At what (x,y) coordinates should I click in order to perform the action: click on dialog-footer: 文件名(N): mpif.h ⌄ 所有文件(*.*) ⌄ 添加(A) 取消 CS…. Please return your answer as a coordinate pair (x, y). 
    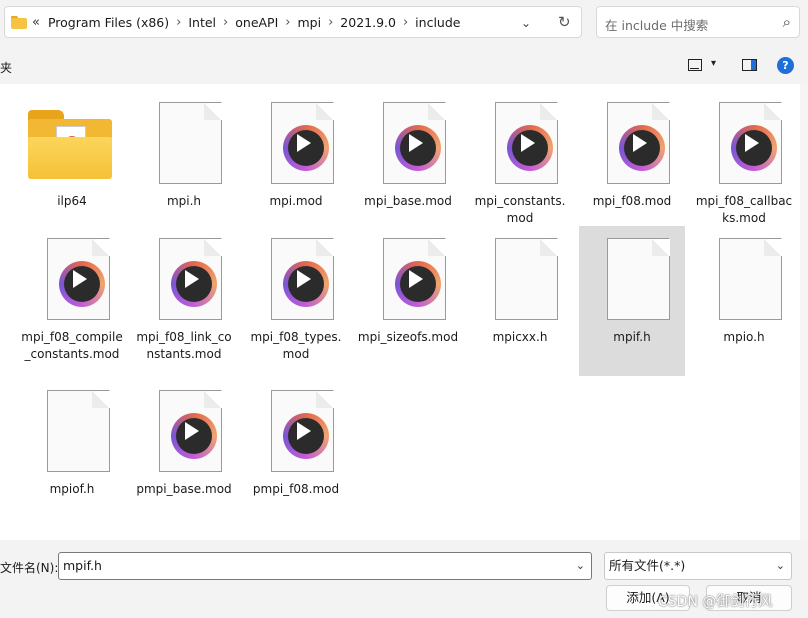
    Looking at the image, I should click on (404, 579).